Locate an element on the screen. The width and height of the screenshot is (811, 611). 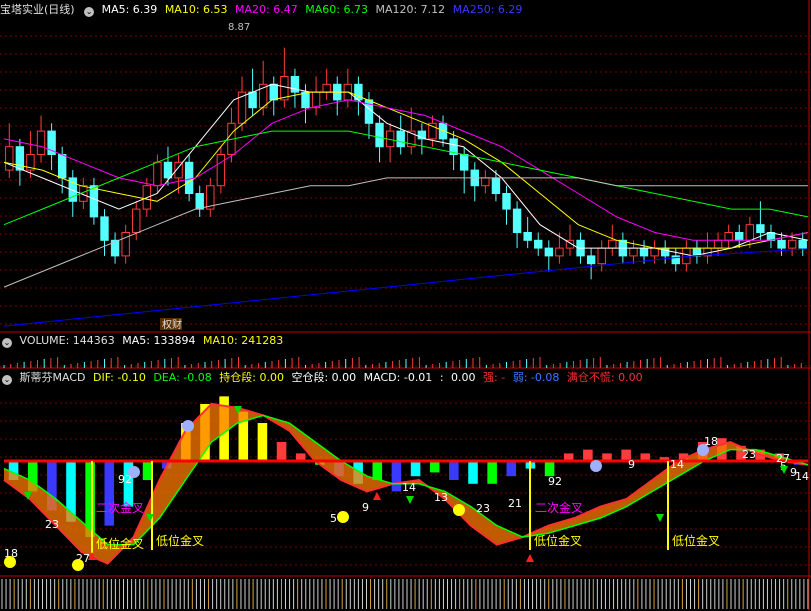
macd-value-label: 92 is located at coordinates (555, 481).